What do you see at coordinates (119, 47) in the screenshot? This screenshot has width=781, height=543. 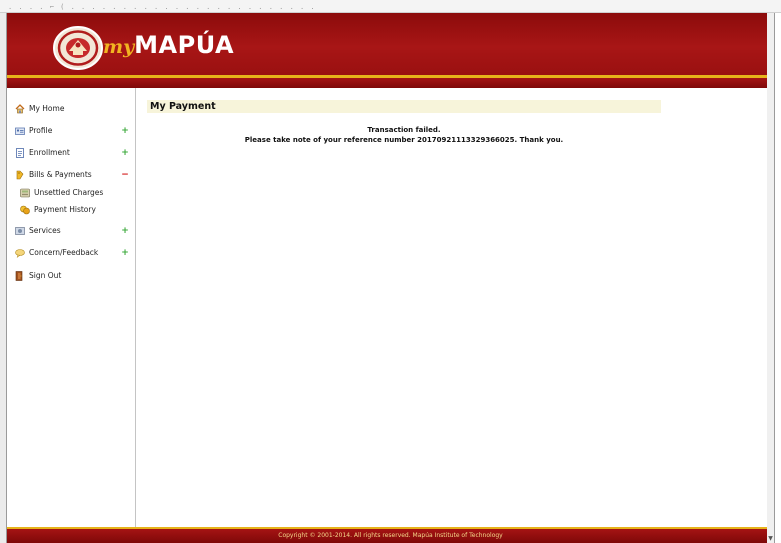 I see `logo-prefix: my` at bounding box center [119, 47].